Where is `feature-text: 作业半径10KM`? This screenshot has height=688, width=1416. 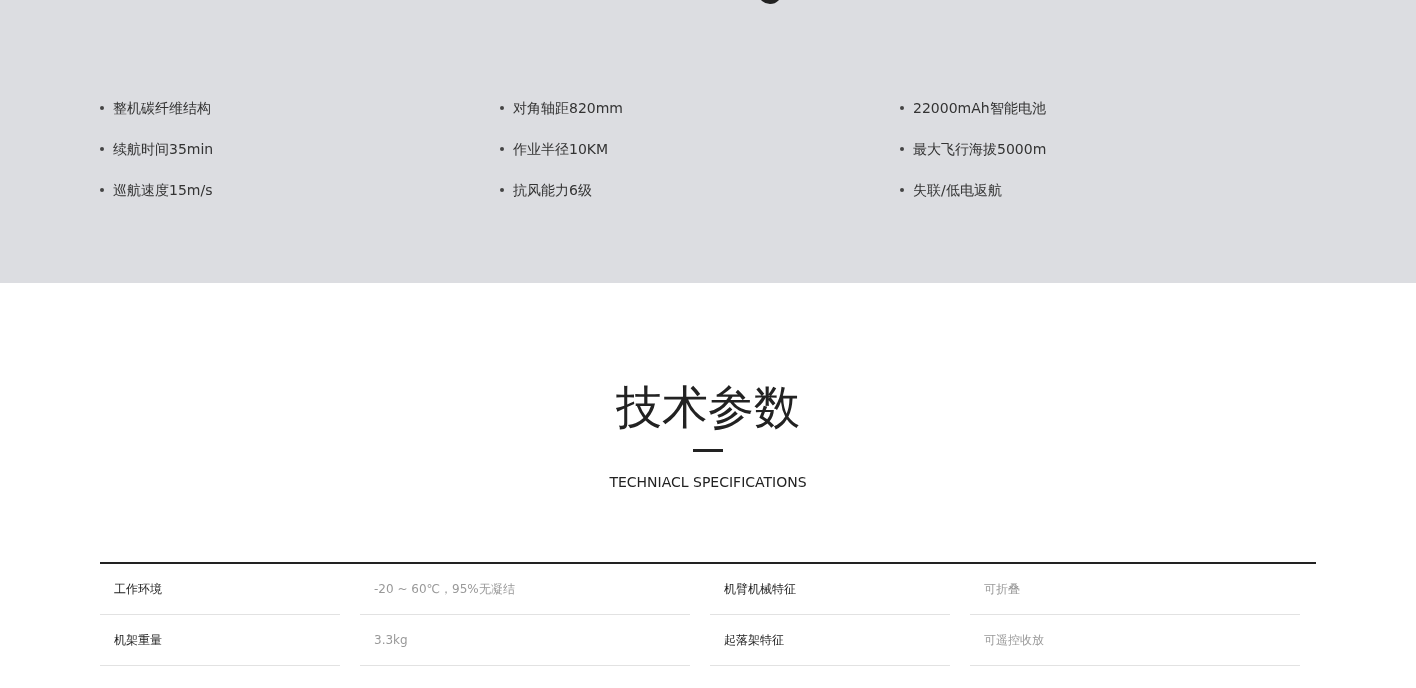 feature-text: 作业半径10KM is located at coordinates (561, 149).